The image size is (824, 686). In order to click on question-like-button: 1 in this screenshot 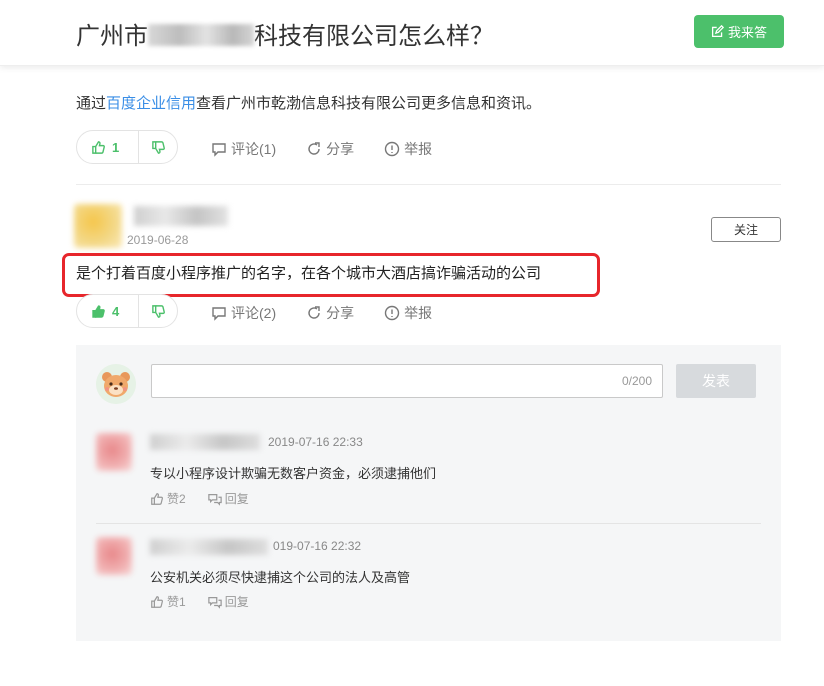, I will do `click(108, 147)`.